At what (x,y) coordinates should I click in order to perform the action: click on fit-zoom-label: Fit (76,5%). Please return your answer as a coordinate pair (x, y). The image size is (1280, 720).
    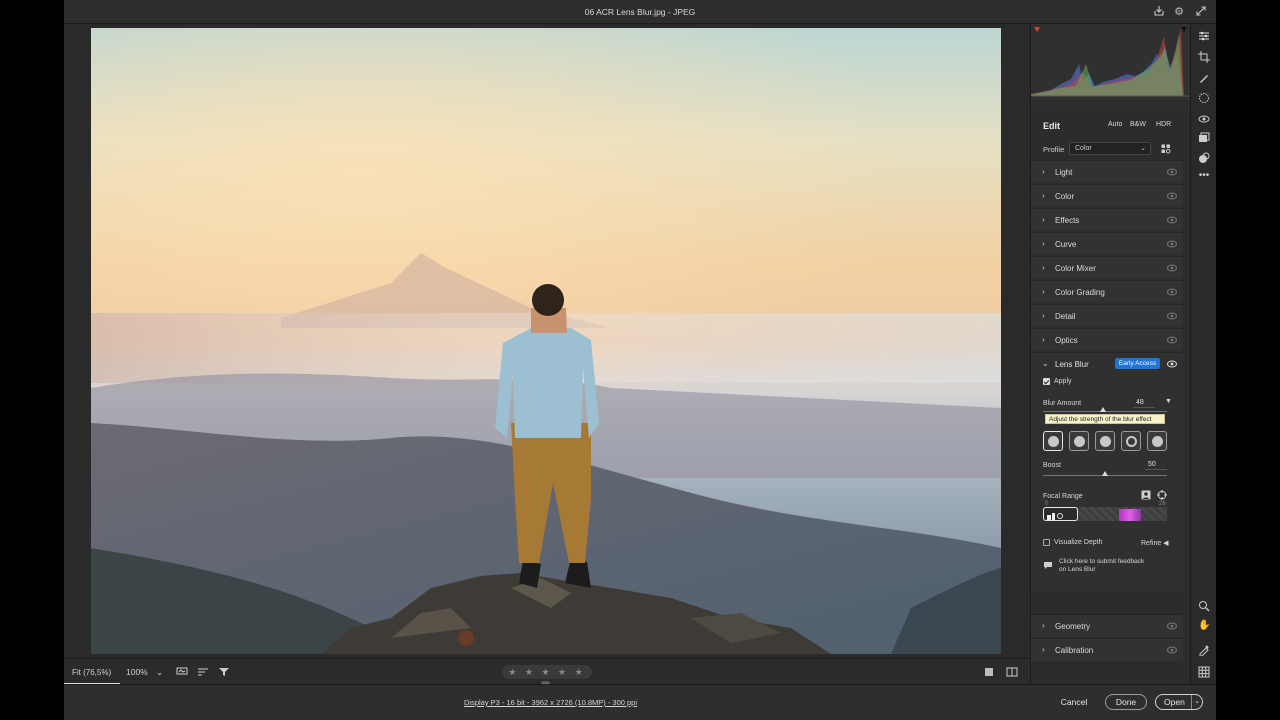
    Looking at the image, I should click on (92, 672).